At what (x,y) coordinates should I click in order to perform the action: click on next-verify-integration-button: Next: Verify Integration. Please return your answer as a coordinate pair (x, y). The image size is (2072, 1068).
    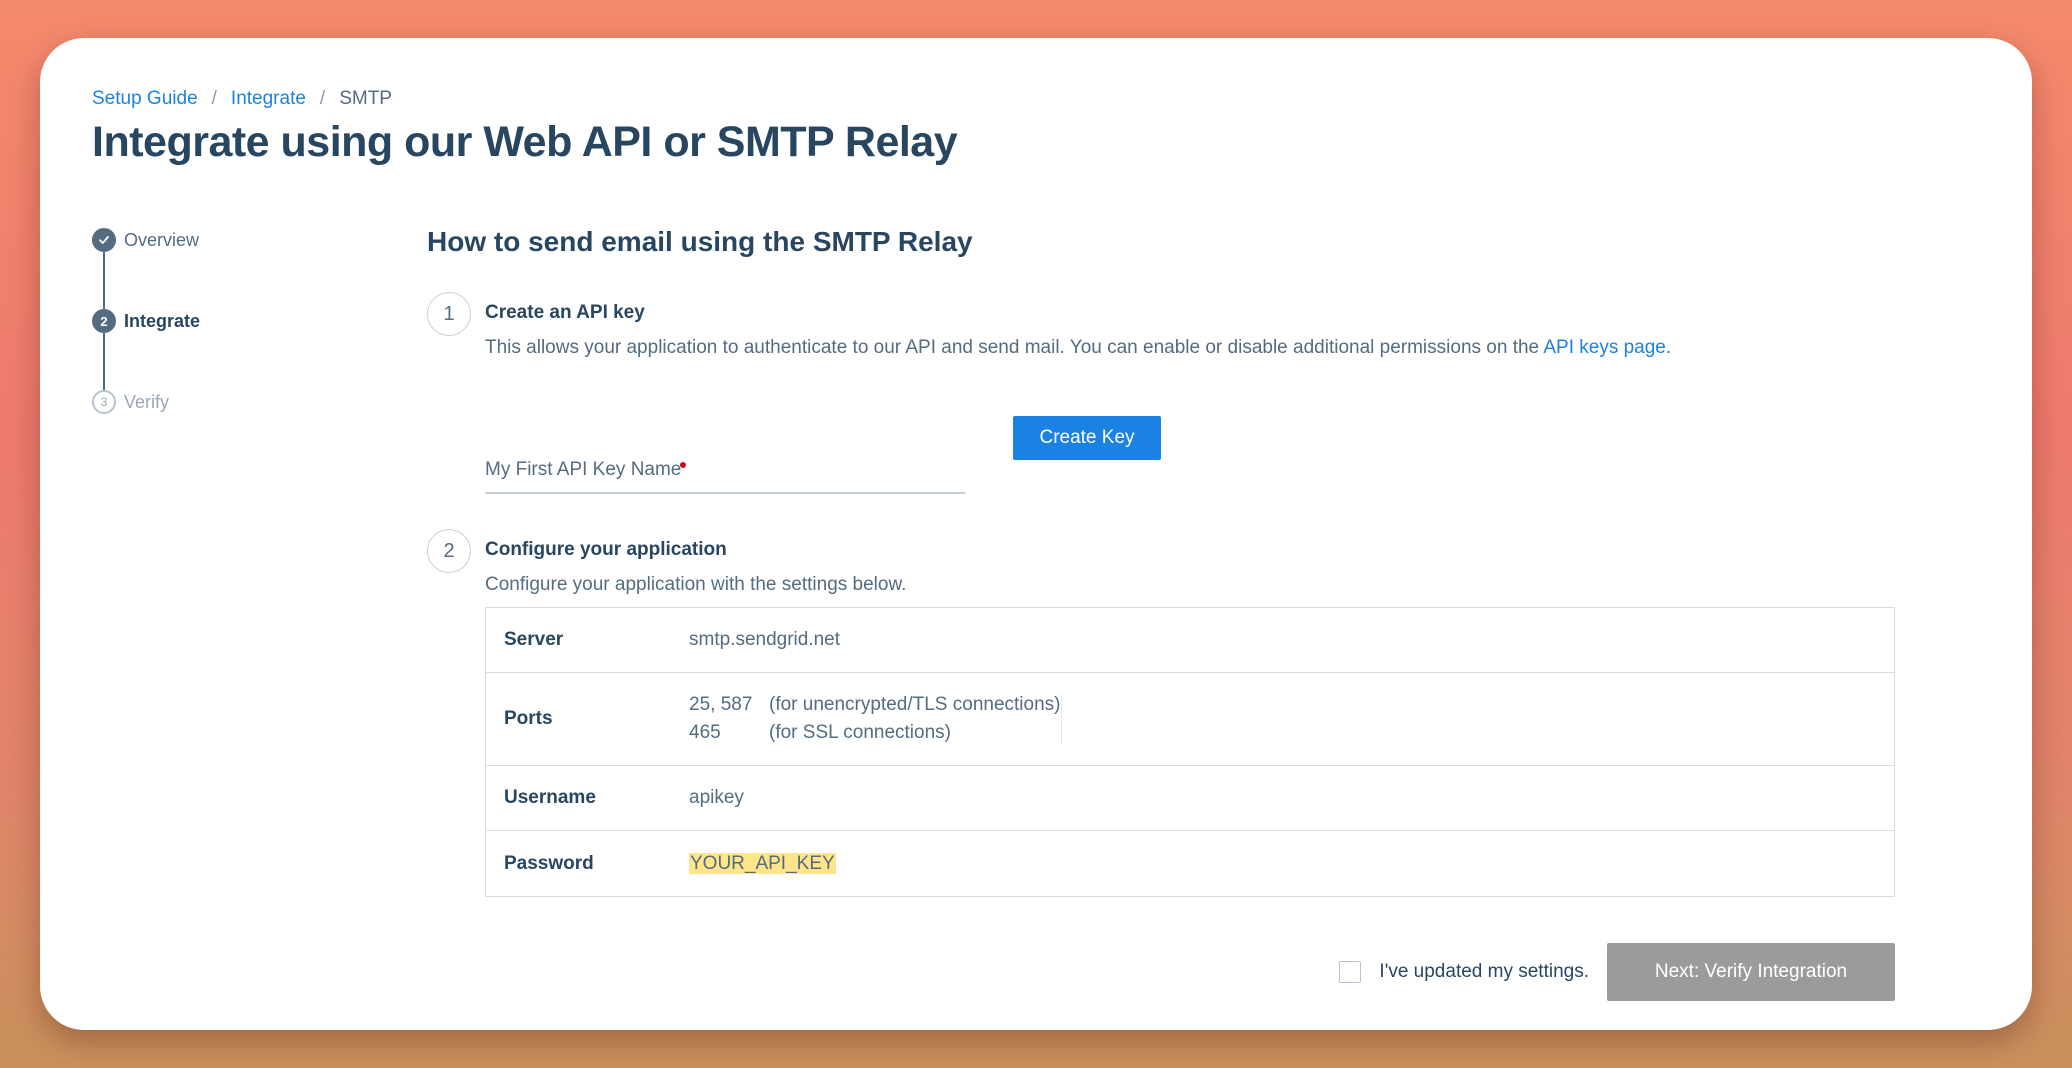
    Looking at the image, I should click on (1751, 972).